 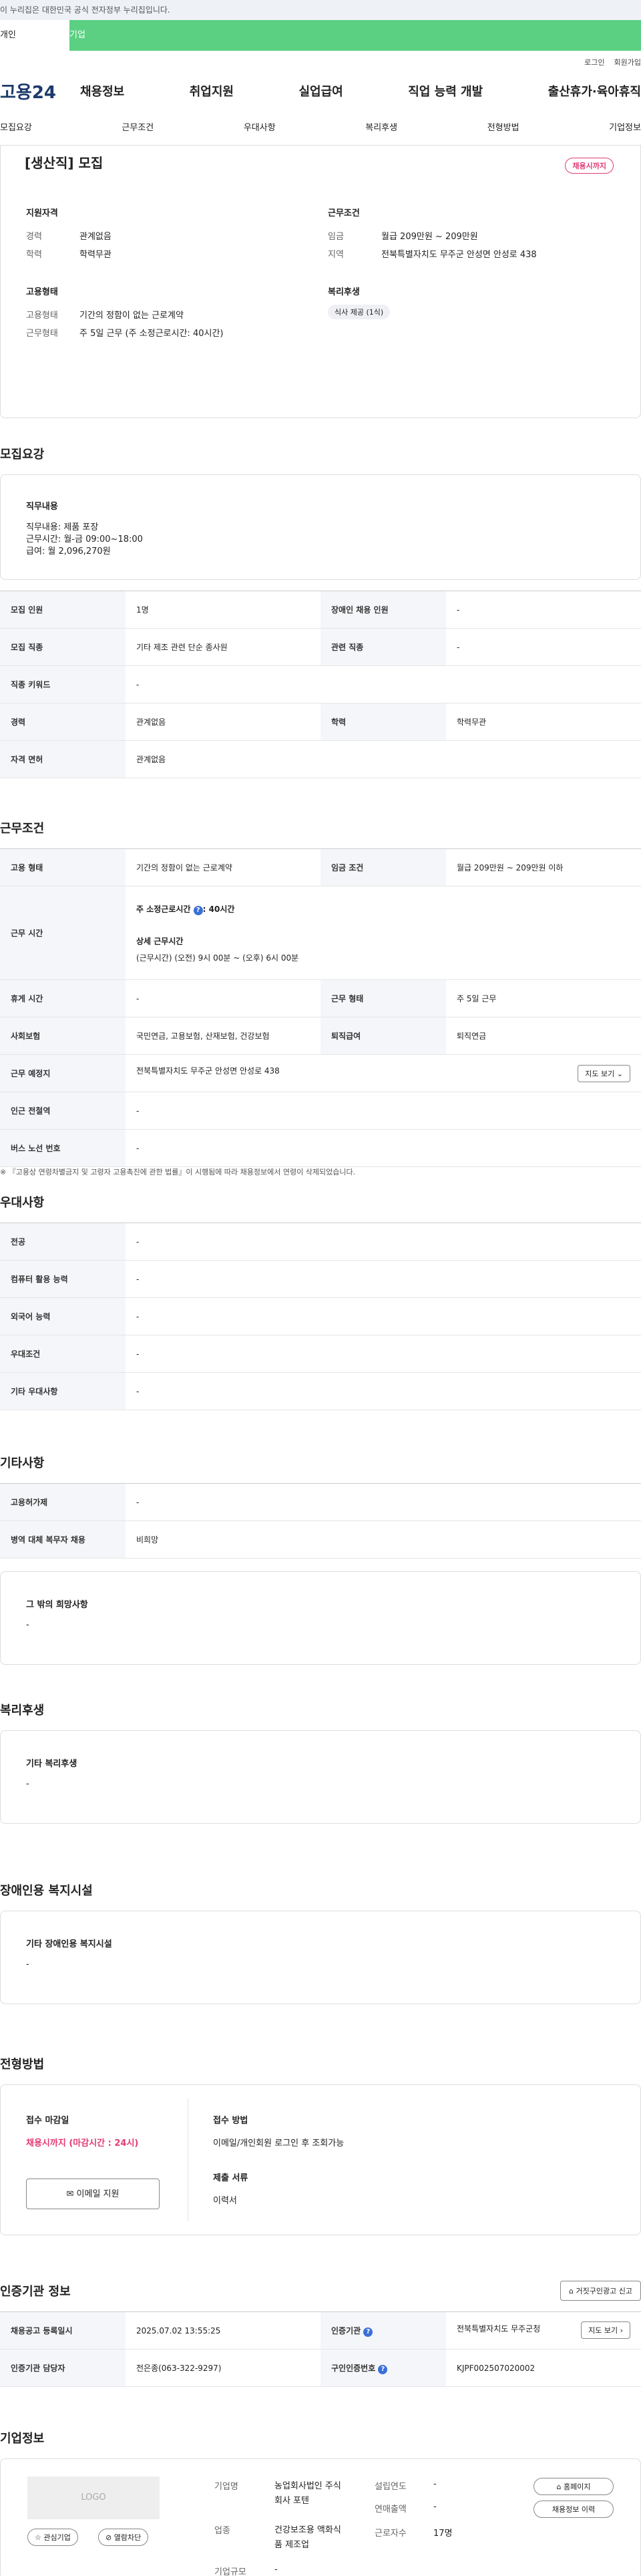 What do you see at coordinates (604, 2291) in the screenshot?
I see `report-label: 거짓구인광고 신고` at bounding box center [604, 2291].